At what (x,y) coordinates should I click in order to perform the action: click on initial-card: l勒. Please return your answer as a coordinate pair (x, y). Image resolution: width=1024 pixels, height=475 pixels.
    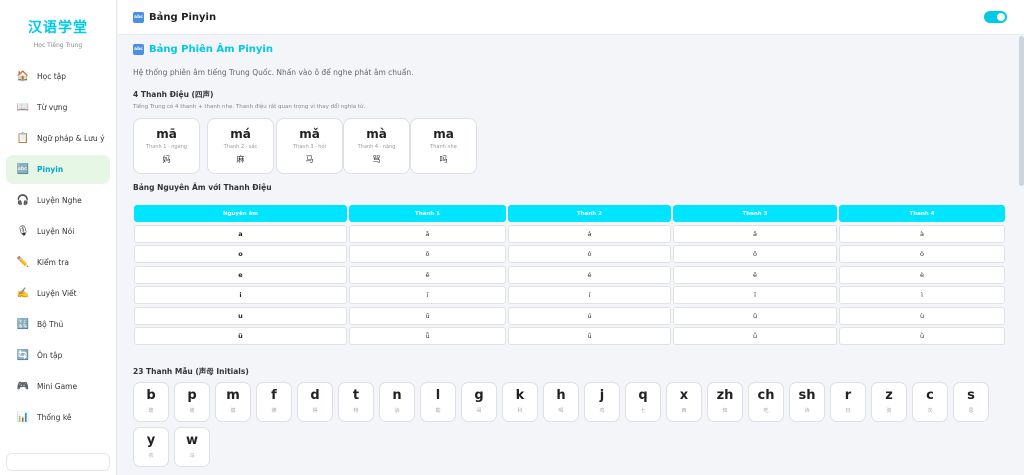
    Looking at the image, I should click on (438, 402).